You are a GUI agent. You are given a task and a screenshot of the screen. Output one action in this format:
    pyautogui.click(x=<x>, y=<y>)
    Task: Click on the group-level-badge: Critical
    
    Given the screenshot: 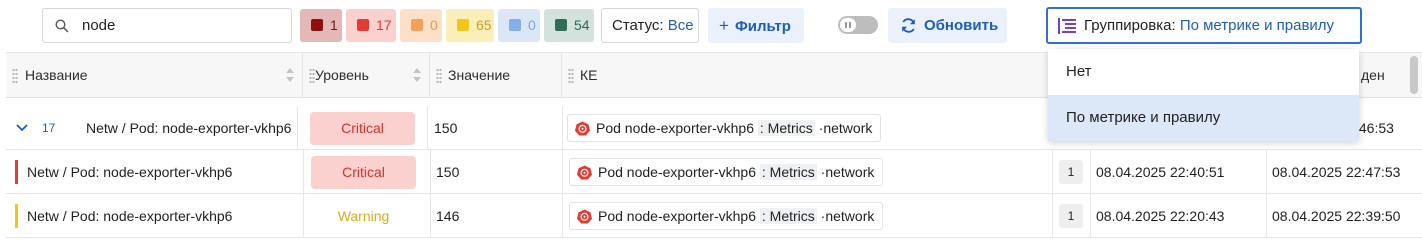 What is the action you would take?
    pyautogui.click(x=362, y=128)
    